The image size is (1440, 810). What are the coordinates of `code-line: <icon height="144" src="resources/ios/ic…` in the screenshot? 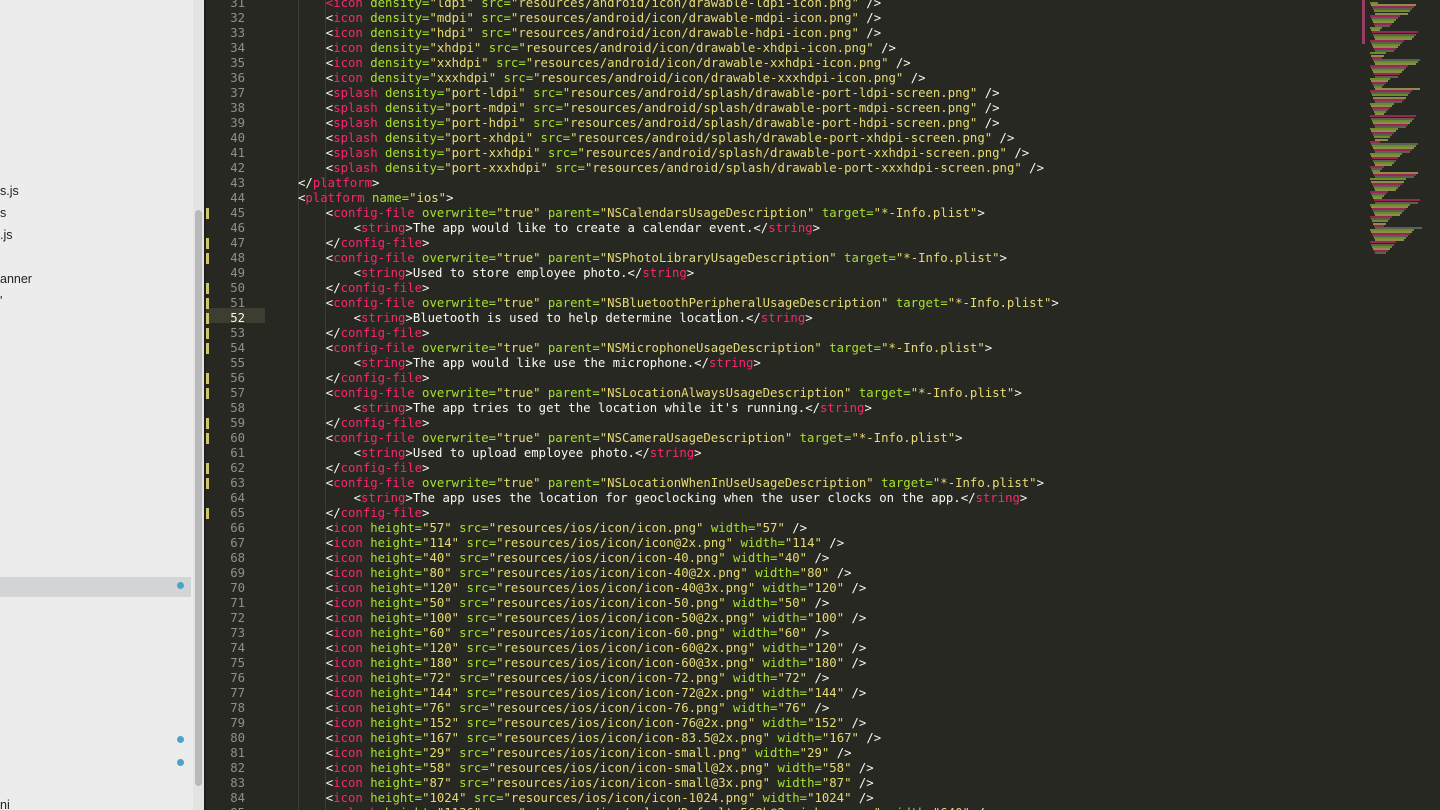 It's located at (596, 693).